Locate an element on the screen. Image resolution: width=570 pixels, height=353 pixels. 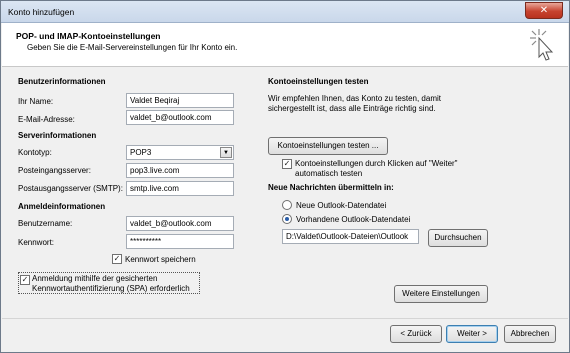
user-info-heading: Benutzerinformationen is located at coordinates (62, 81).